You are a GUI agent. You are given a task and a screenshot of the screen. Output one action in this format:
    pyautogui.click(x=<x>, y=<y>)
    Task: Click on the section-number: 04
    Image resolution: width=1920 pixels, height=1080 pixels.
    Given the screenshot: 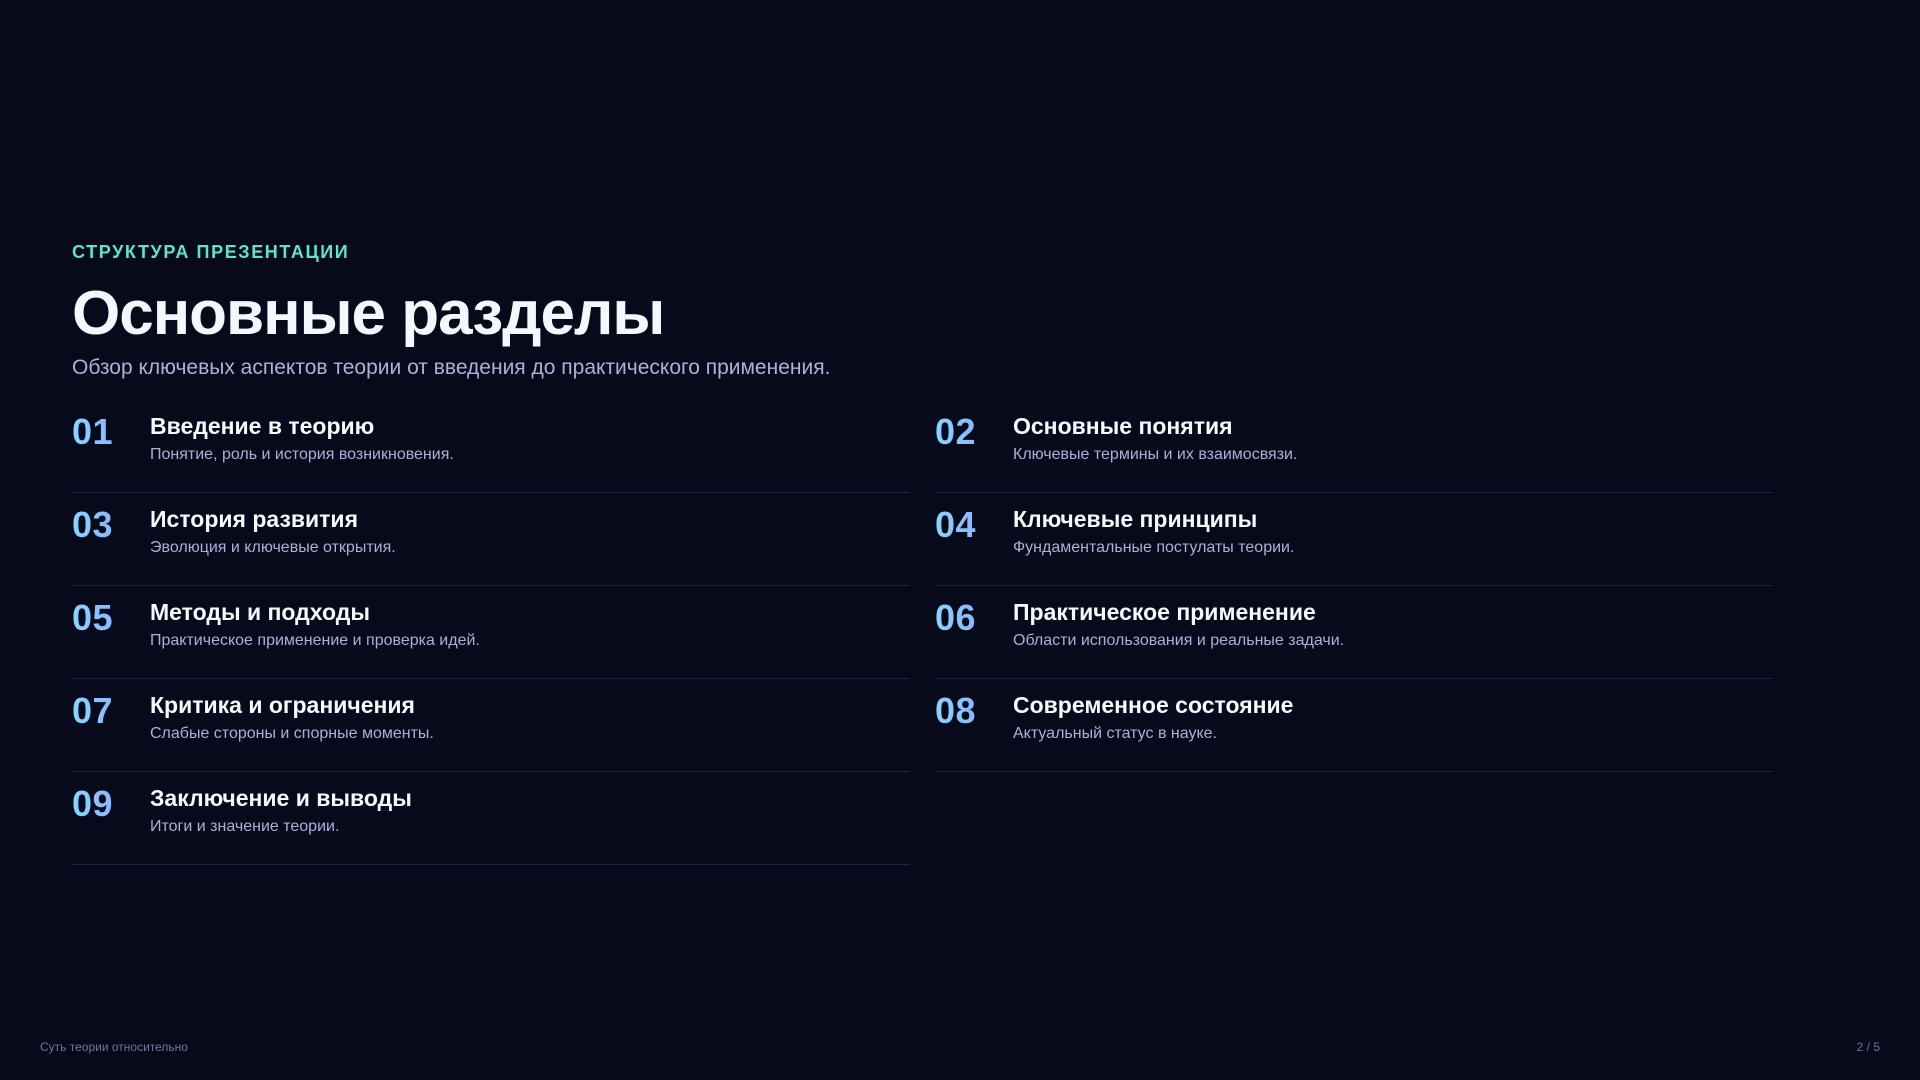 What is the action you would take?
    pyautogui.click(x=974, y=525)
    